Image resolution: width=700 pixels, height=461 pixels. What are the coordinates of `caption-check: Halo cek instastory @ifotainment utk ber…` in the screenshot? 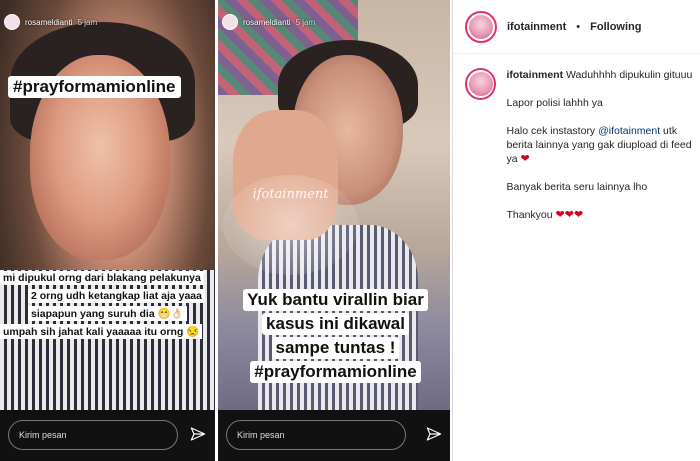 It's located at (599, 145).